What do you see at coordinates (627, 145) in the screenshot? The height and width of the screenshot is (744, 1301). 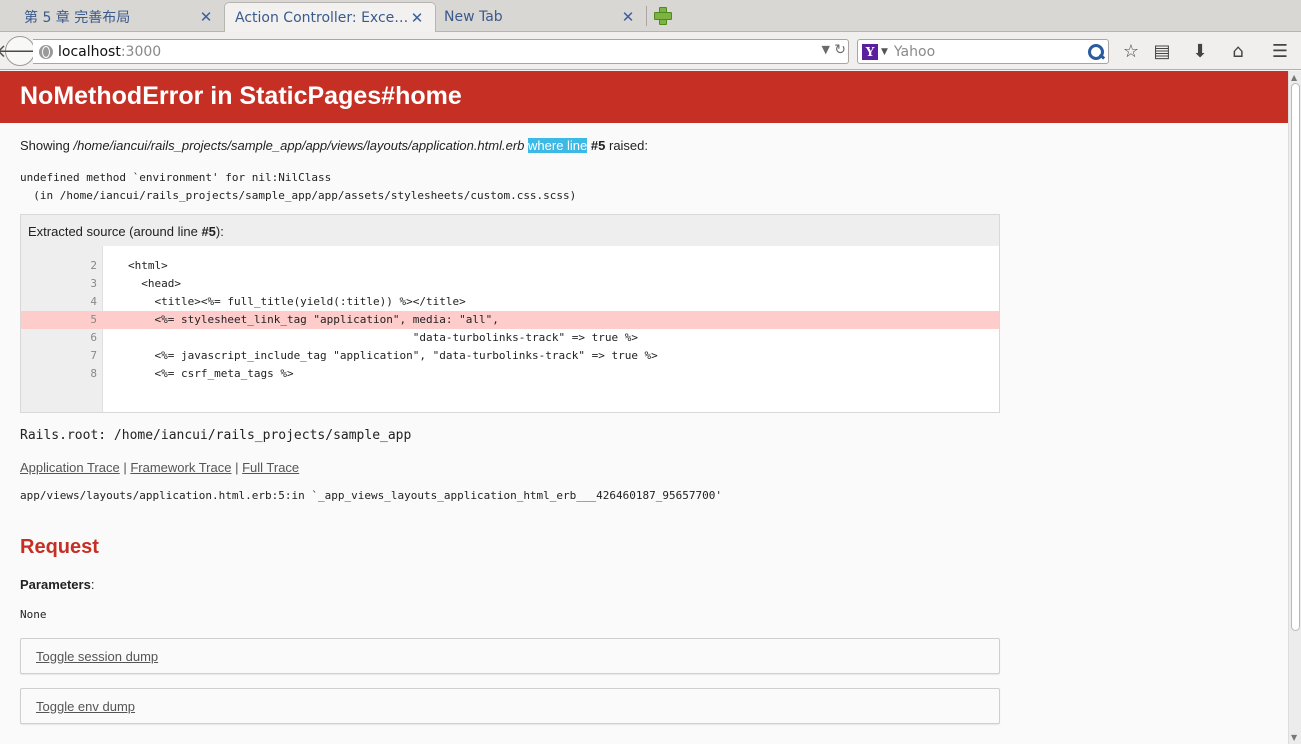 I see `raised-text: raised:` at bounding box center [627, 145].